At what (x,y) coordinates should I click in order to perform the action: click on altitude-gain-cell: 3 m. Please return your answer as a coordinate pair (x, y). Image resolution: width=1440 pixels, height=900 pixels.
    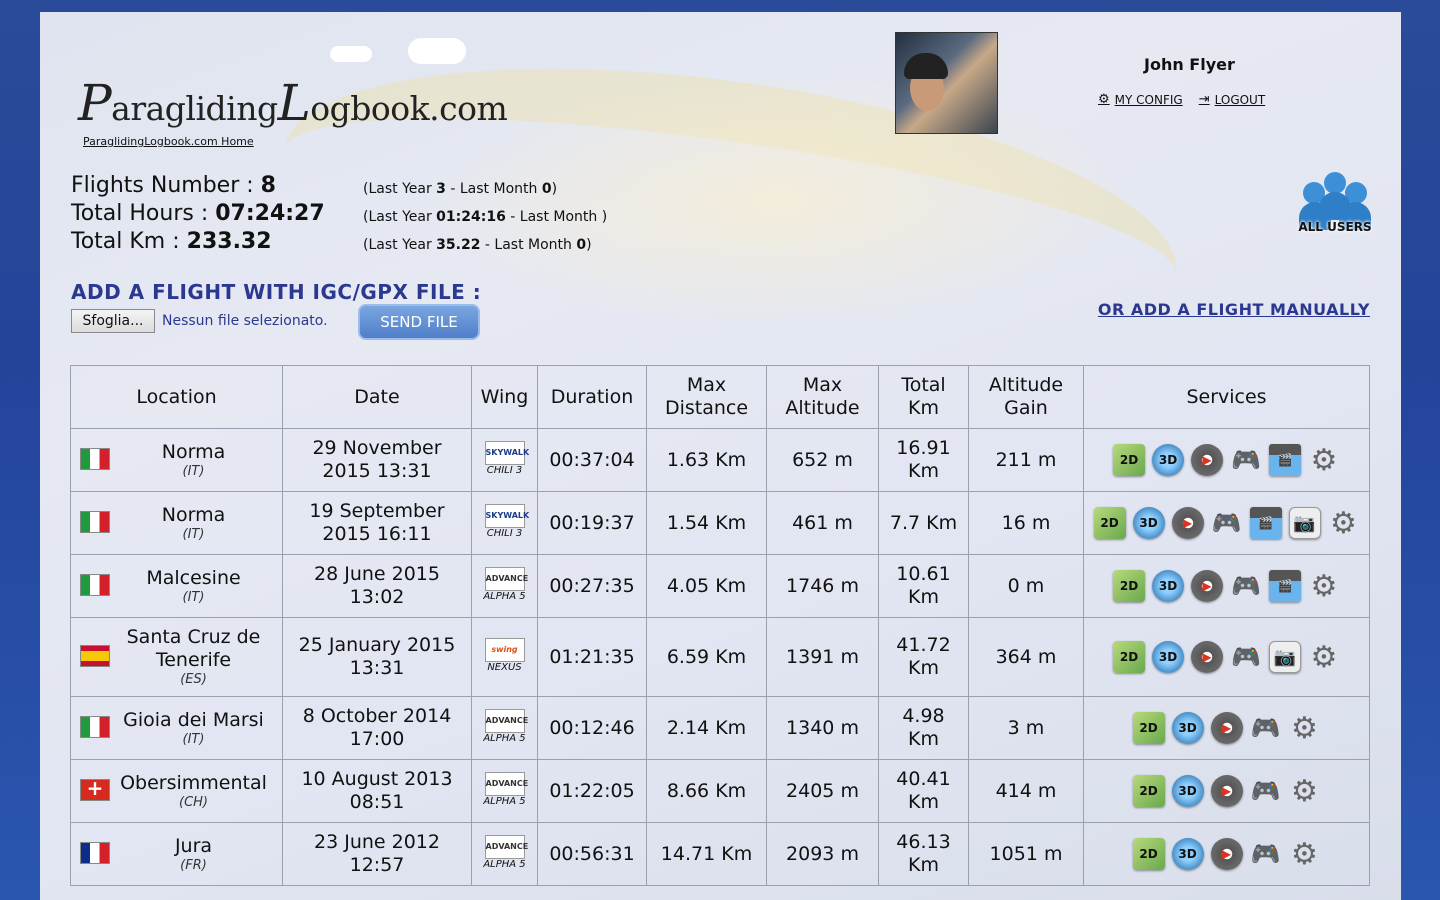
    Looking at the image, I should click on (1026, 728).